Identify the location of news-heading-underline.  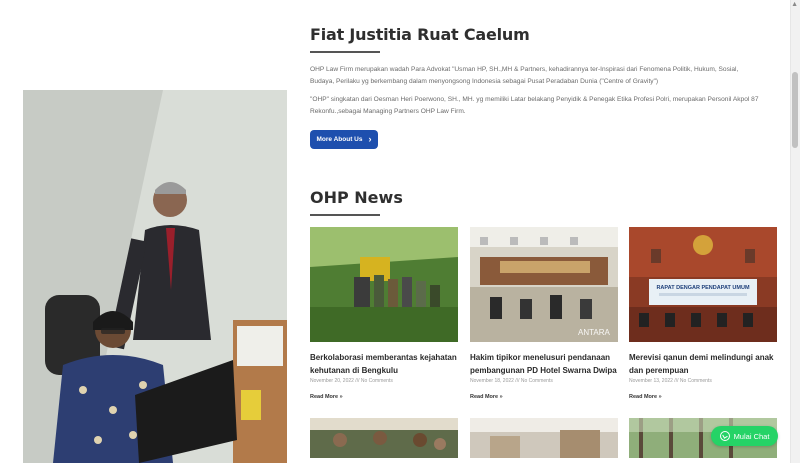
(345, 215).